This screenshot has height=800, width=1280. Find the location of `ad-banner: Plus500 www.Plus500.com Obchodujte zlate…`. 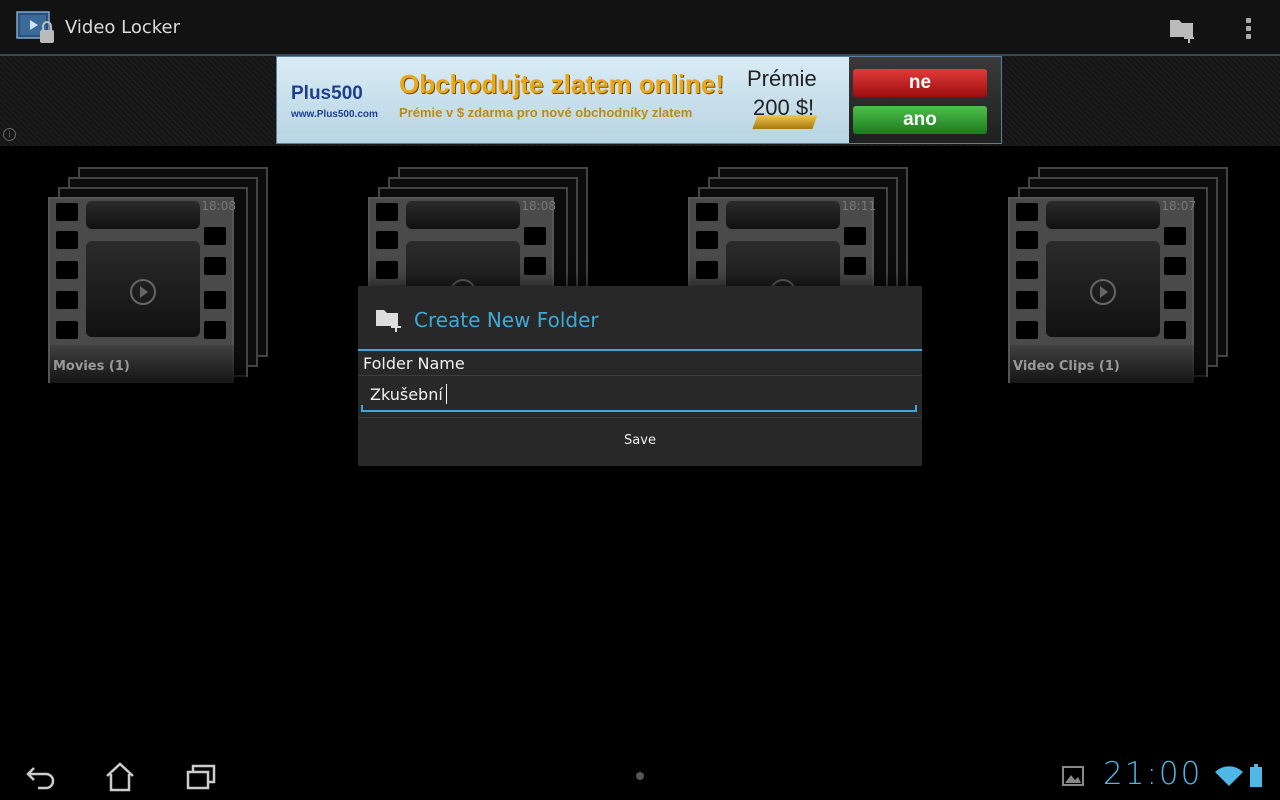

ad-banner: Plus500 www.Plus500.com Obchodujte zlate… is located at coordinates (639, 100).